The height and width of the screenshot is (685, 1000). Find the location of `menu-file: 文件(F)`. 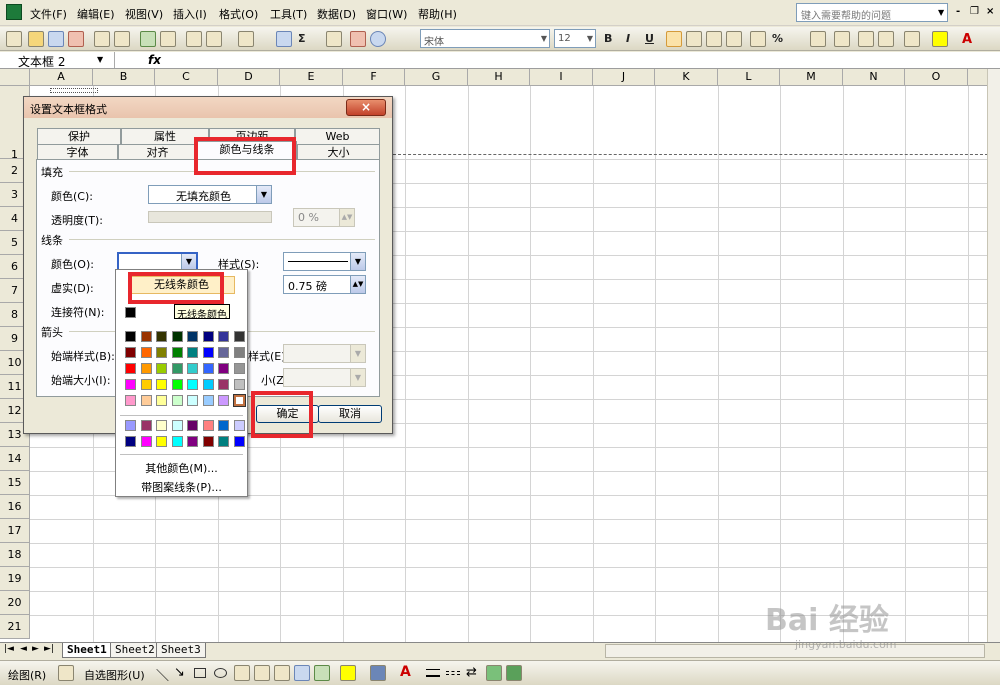

menu-file: 文件(F) is located at coordinates (48, 14).